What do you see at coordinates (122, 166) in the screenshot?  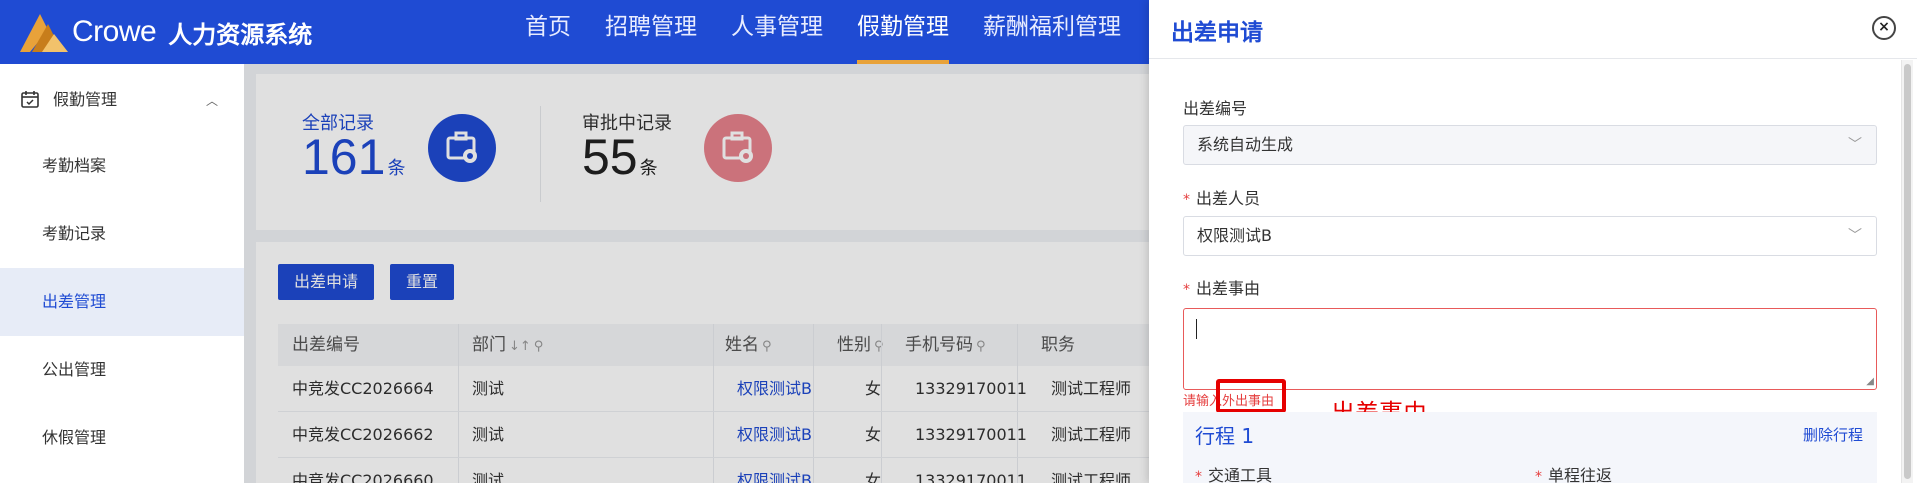 I see `sidebar-item-attendance-archive: 考勤档案` at bounding box center [122, 166].